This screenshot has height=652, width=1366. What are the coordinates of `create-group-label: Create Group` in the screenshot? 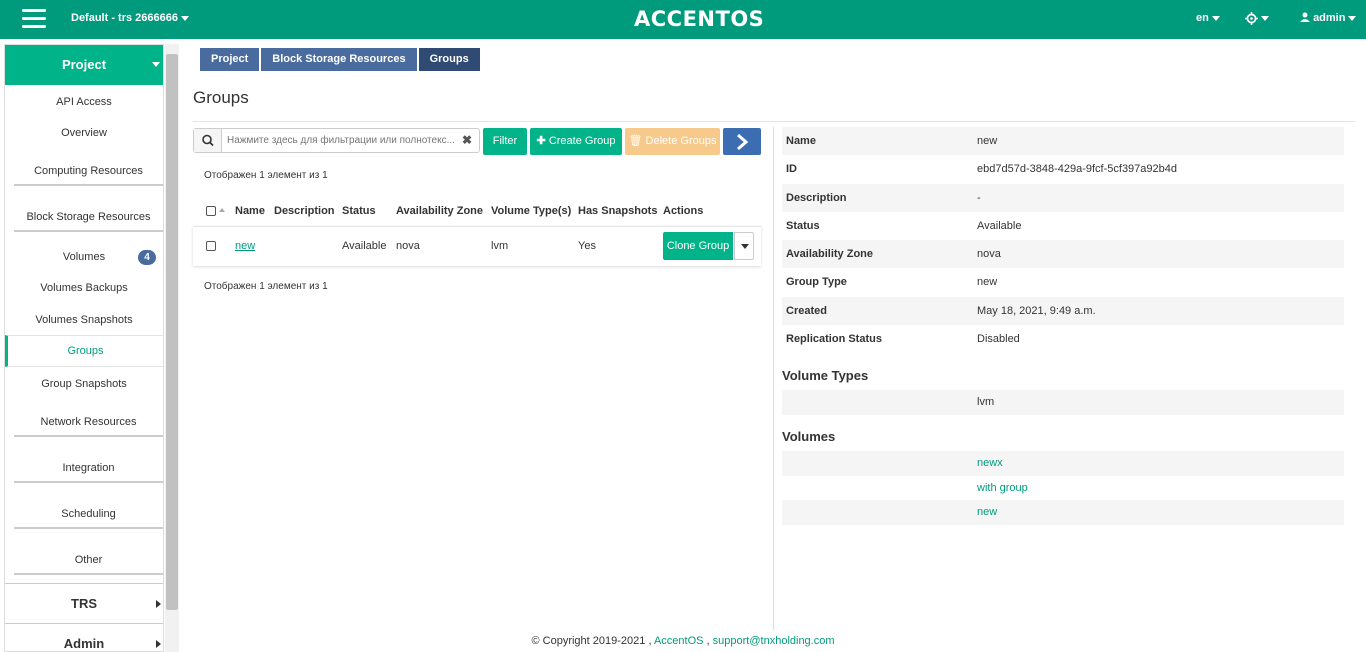 It's located at (582, 141).